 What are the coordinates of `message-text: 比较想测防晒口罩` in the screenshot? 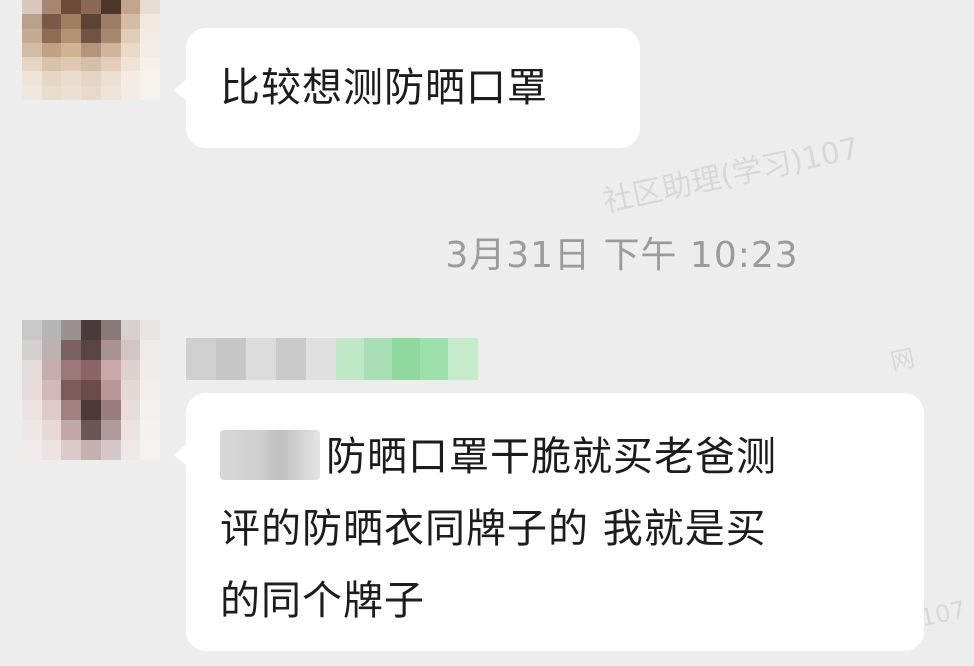 It's located at (384, 88).